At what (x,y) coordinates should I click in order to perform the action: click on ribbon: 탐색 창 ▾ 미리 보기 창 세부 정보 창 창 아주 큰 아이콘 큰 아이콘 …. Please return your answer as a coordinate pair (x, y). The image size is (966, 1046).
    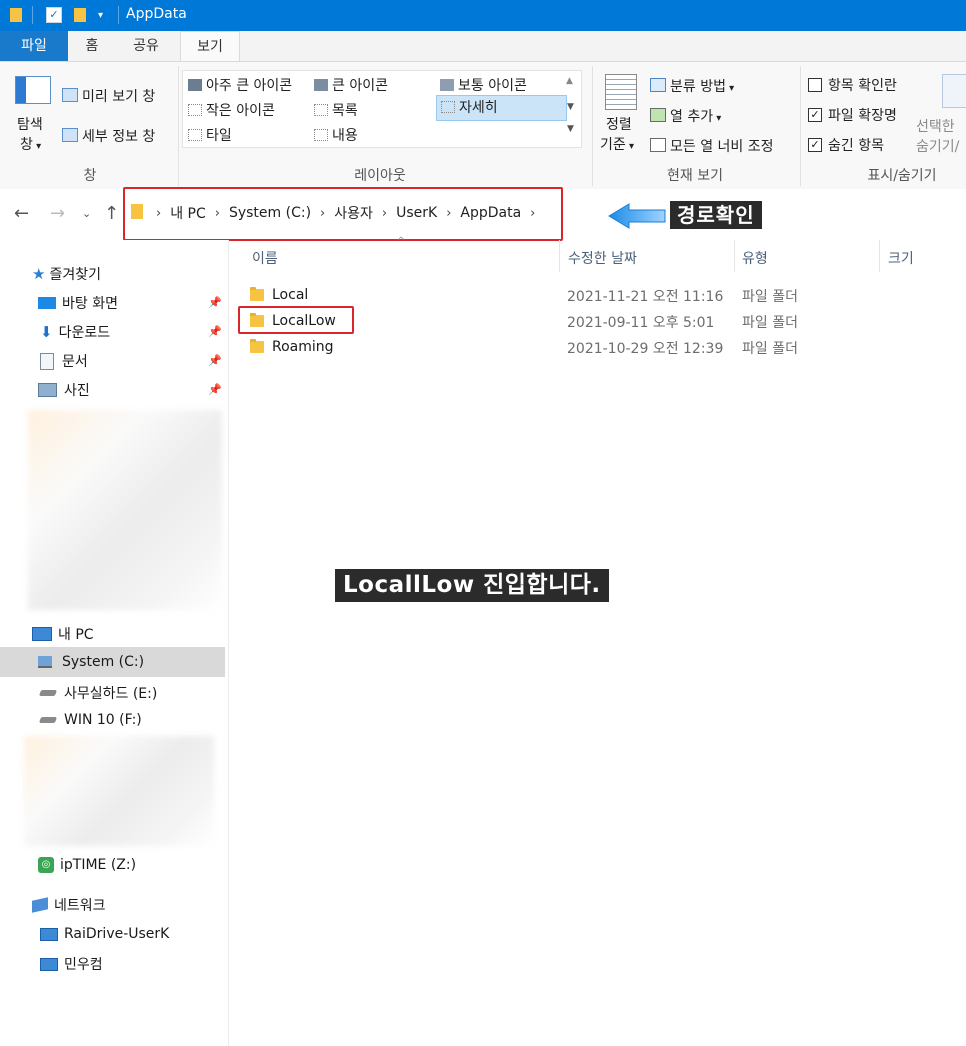
    Looking at the image, I should click on (483, 126).